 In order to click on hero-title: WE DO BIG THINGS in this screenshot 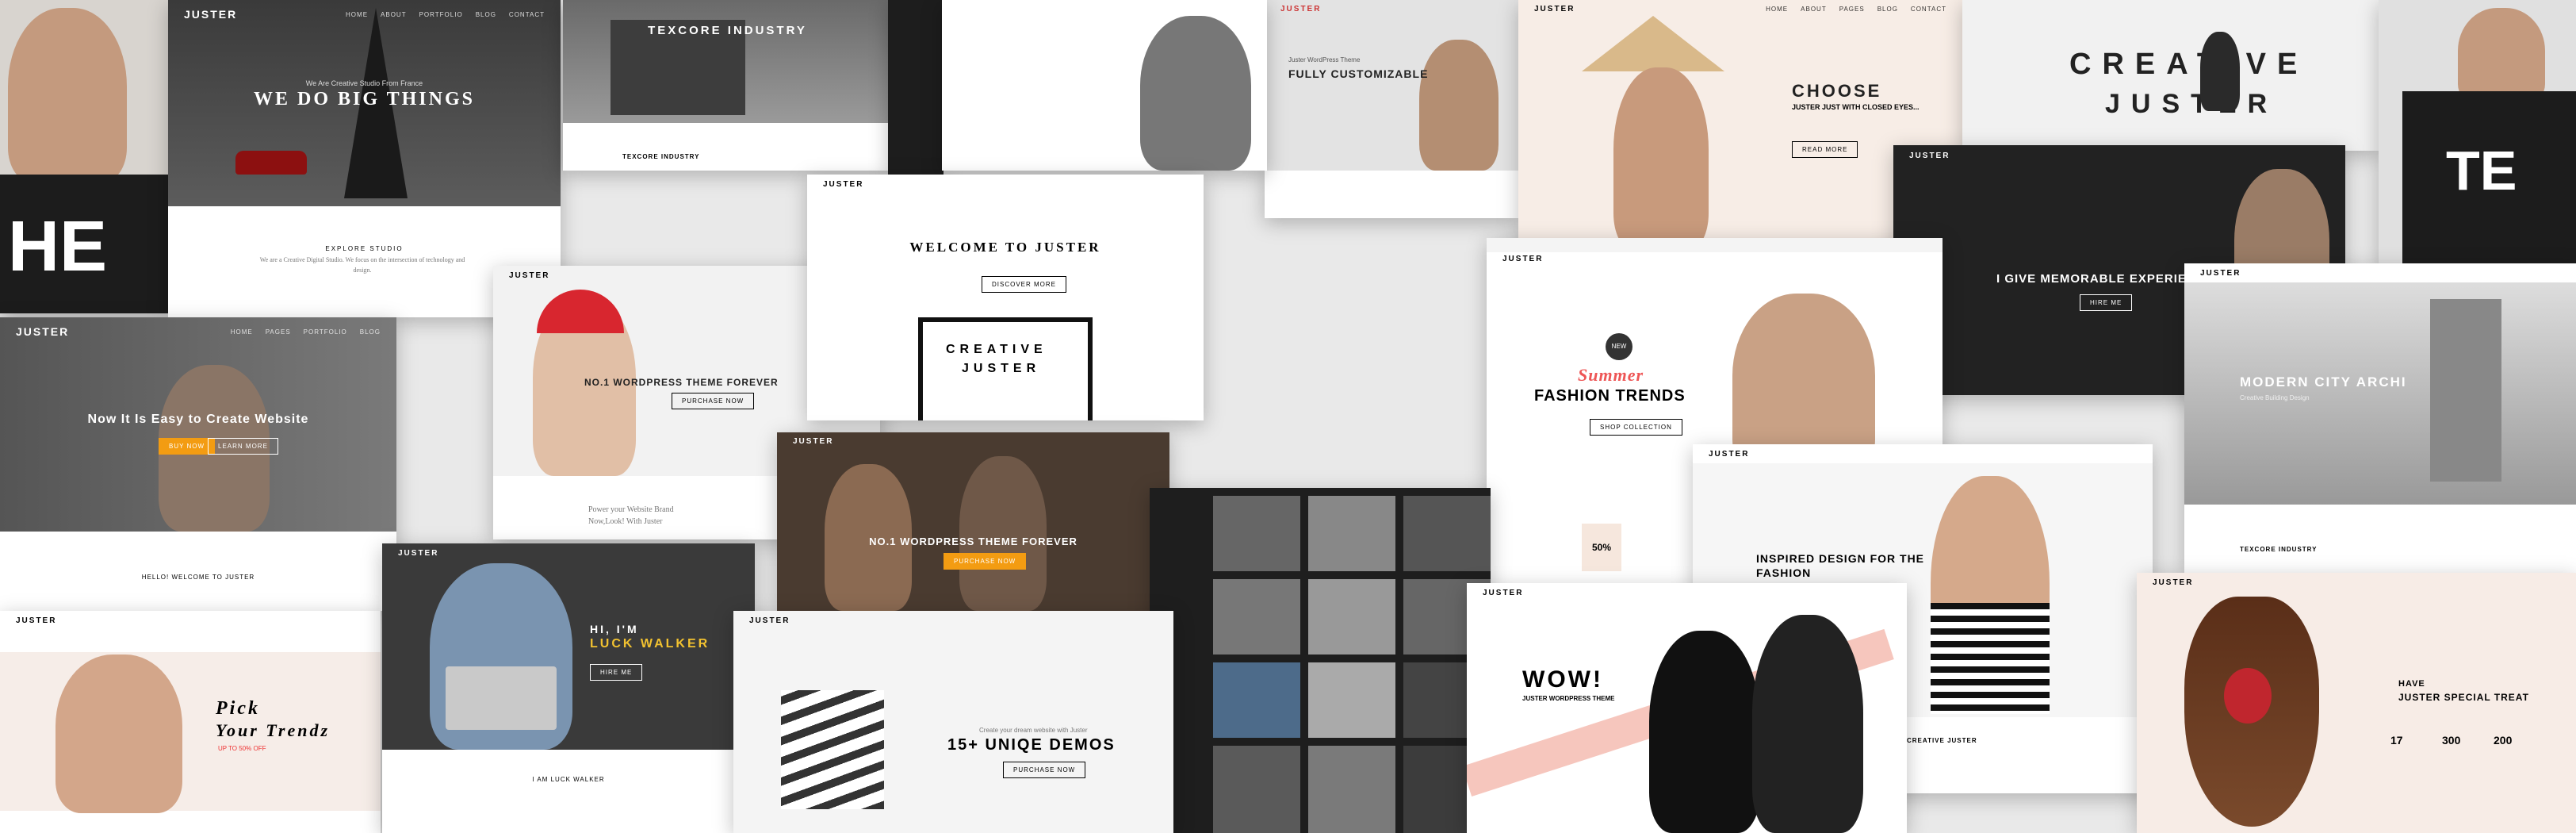, I will do `click(364, 99)`.